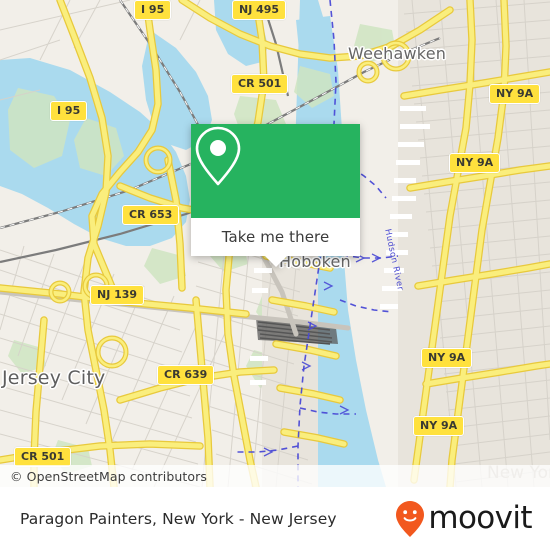 This screenshot has height=550, width=550. I want to click on map-shield-cr-653: CR 653, so click(151, 215).